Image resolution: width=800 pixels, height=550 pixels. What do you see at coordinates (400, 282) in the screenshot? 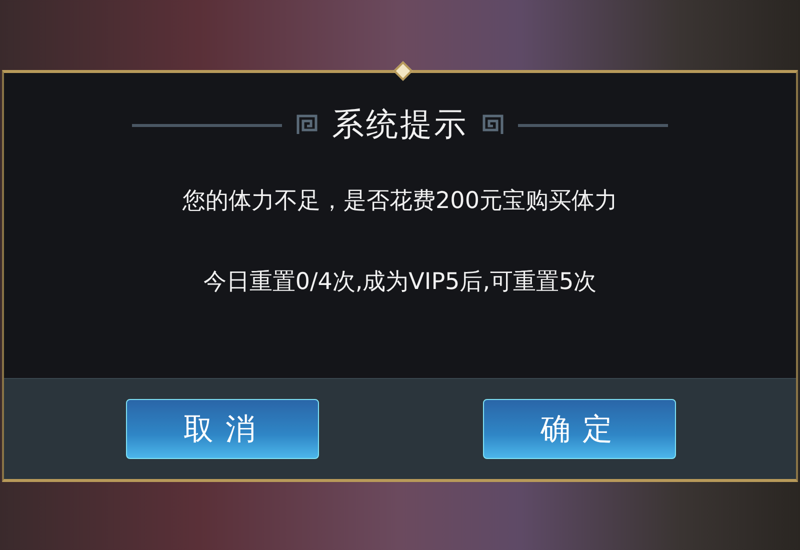
I see `message-text: 今日重置0/4次,成为VIP5后,可重置5次` at bounding box center [400, 282].